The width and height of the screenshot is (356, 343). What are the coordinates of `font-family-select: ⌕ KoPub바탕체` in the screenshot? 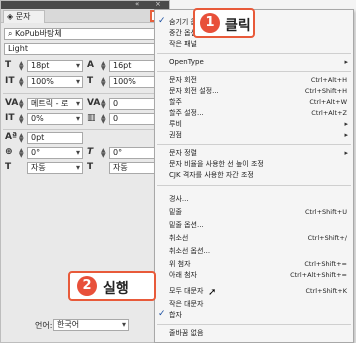 It's located at (85, 34).